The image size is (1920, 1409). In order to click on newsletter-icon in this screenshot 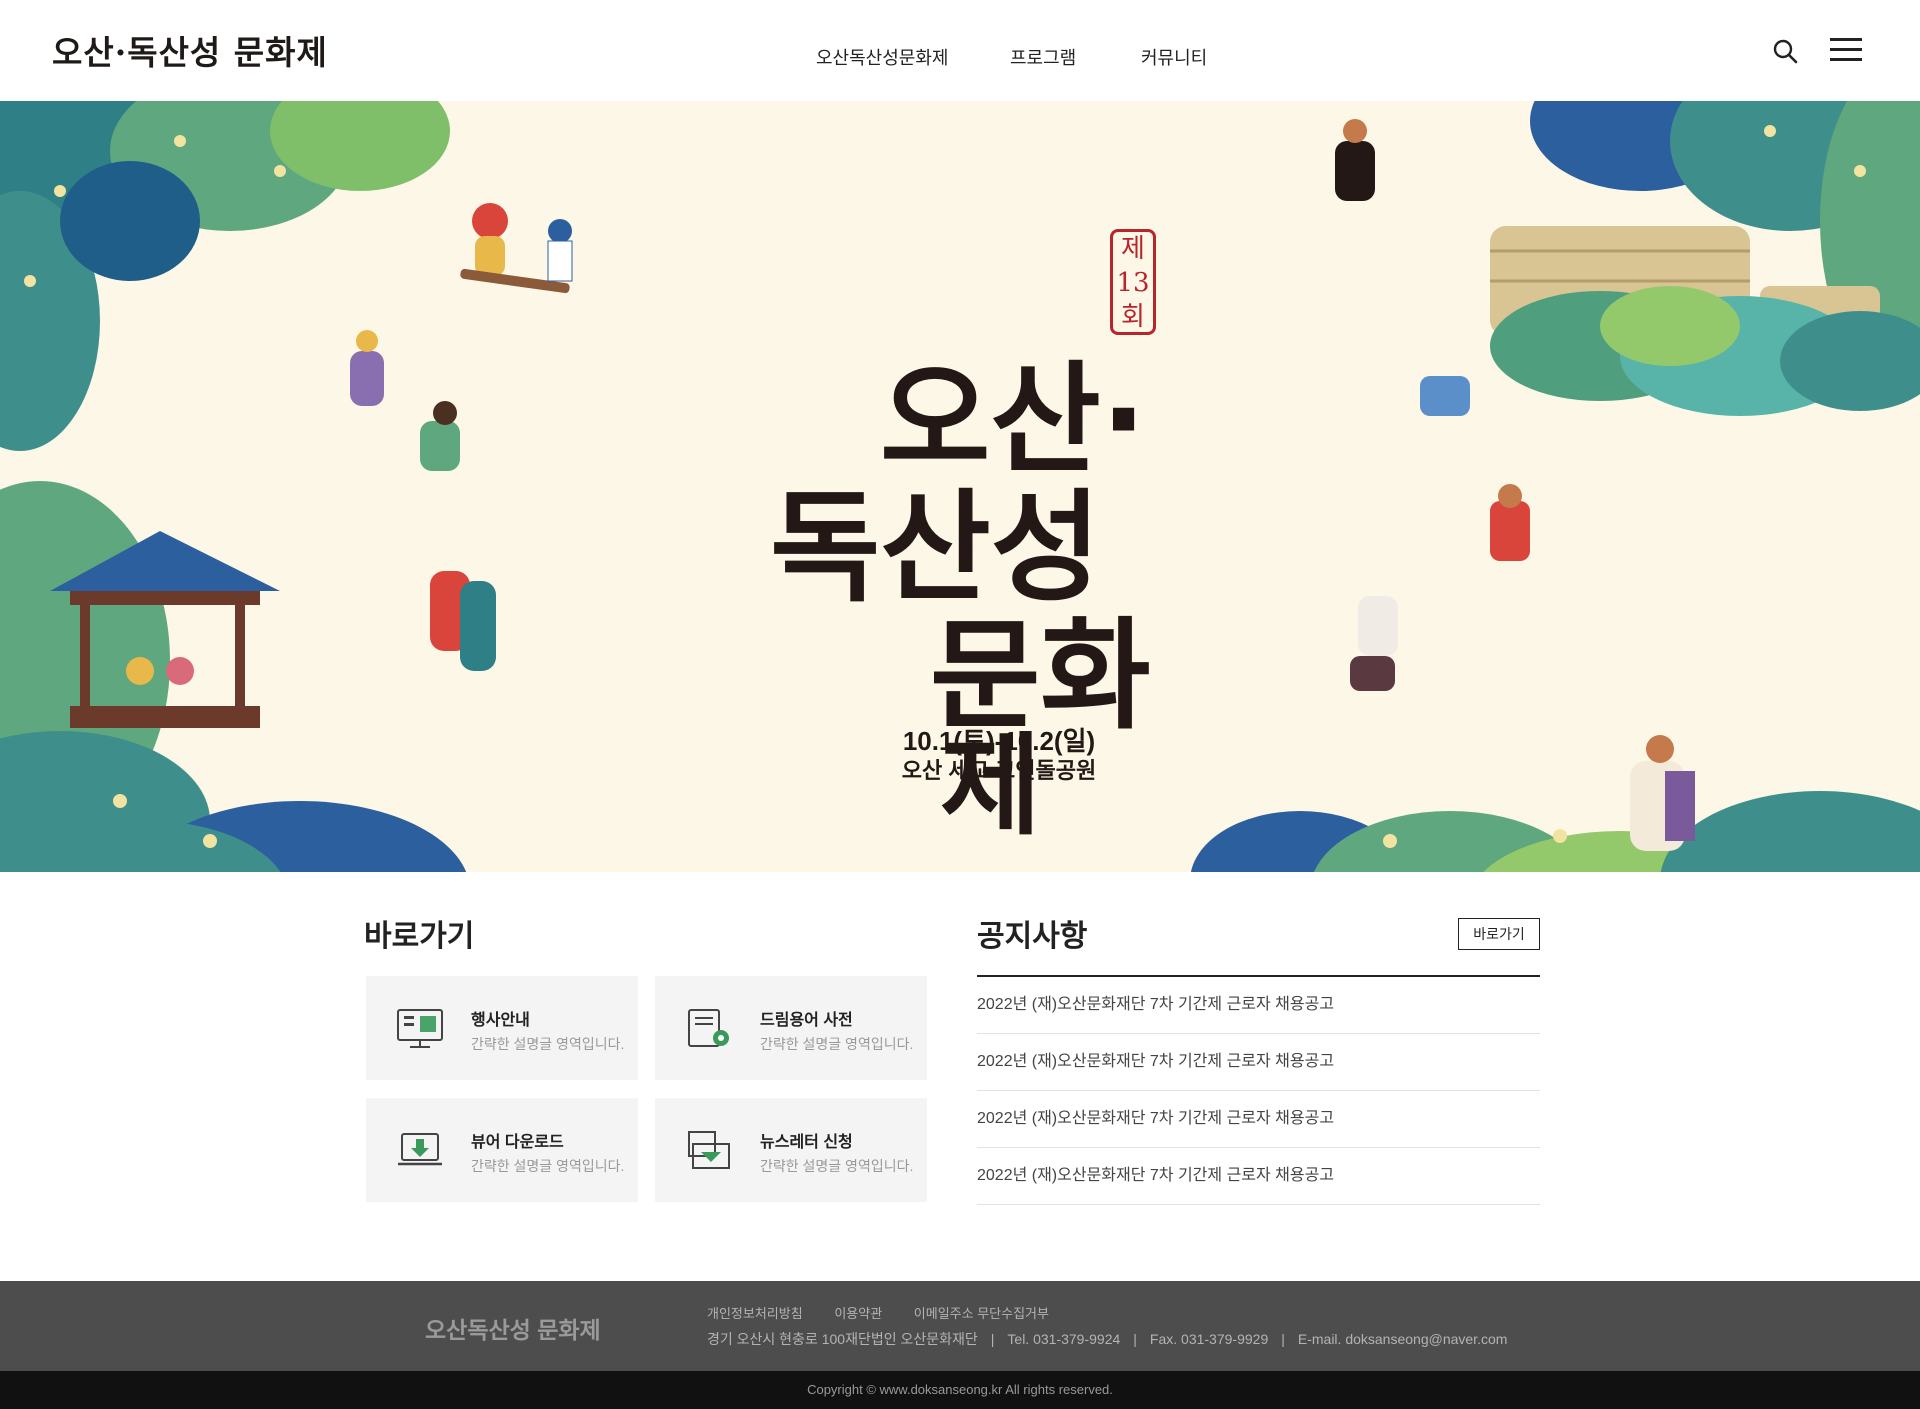, I will do `click(709, 1150)`.